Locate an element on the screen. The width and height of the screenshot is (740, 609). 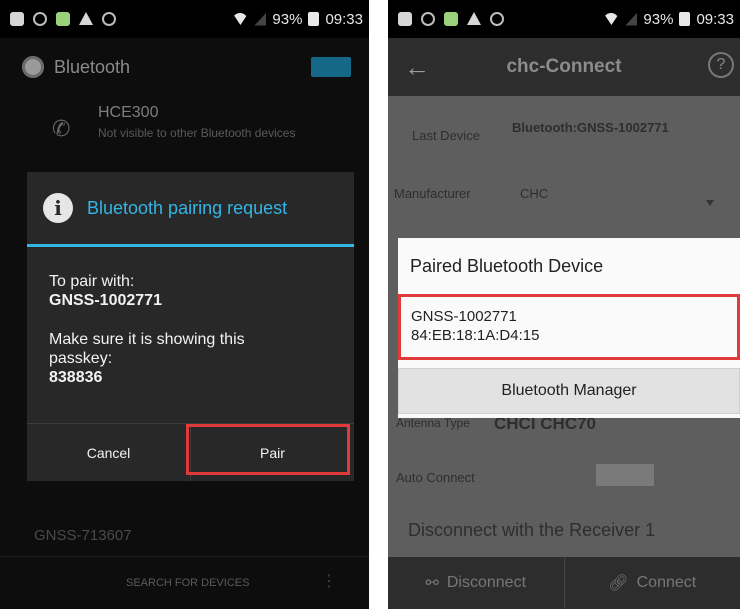
pair-with-label: To pair with: is located at coordinates (92, 281).